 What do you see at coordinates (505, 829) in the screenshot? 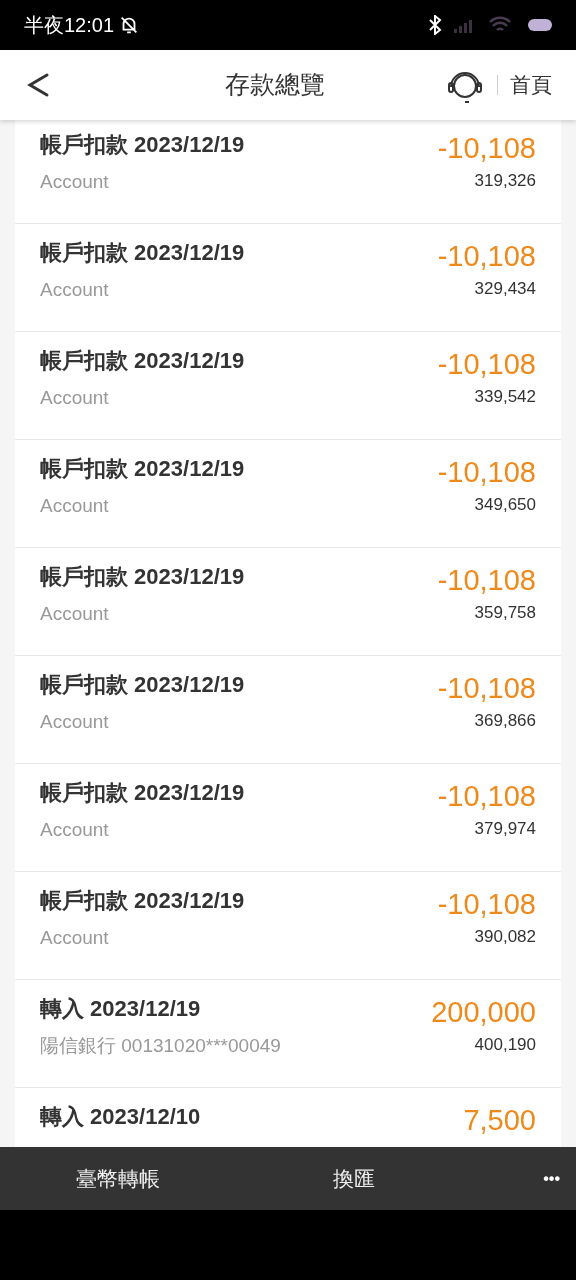
I see `balance-amount: 379,974` at bounding box center [505, 829].